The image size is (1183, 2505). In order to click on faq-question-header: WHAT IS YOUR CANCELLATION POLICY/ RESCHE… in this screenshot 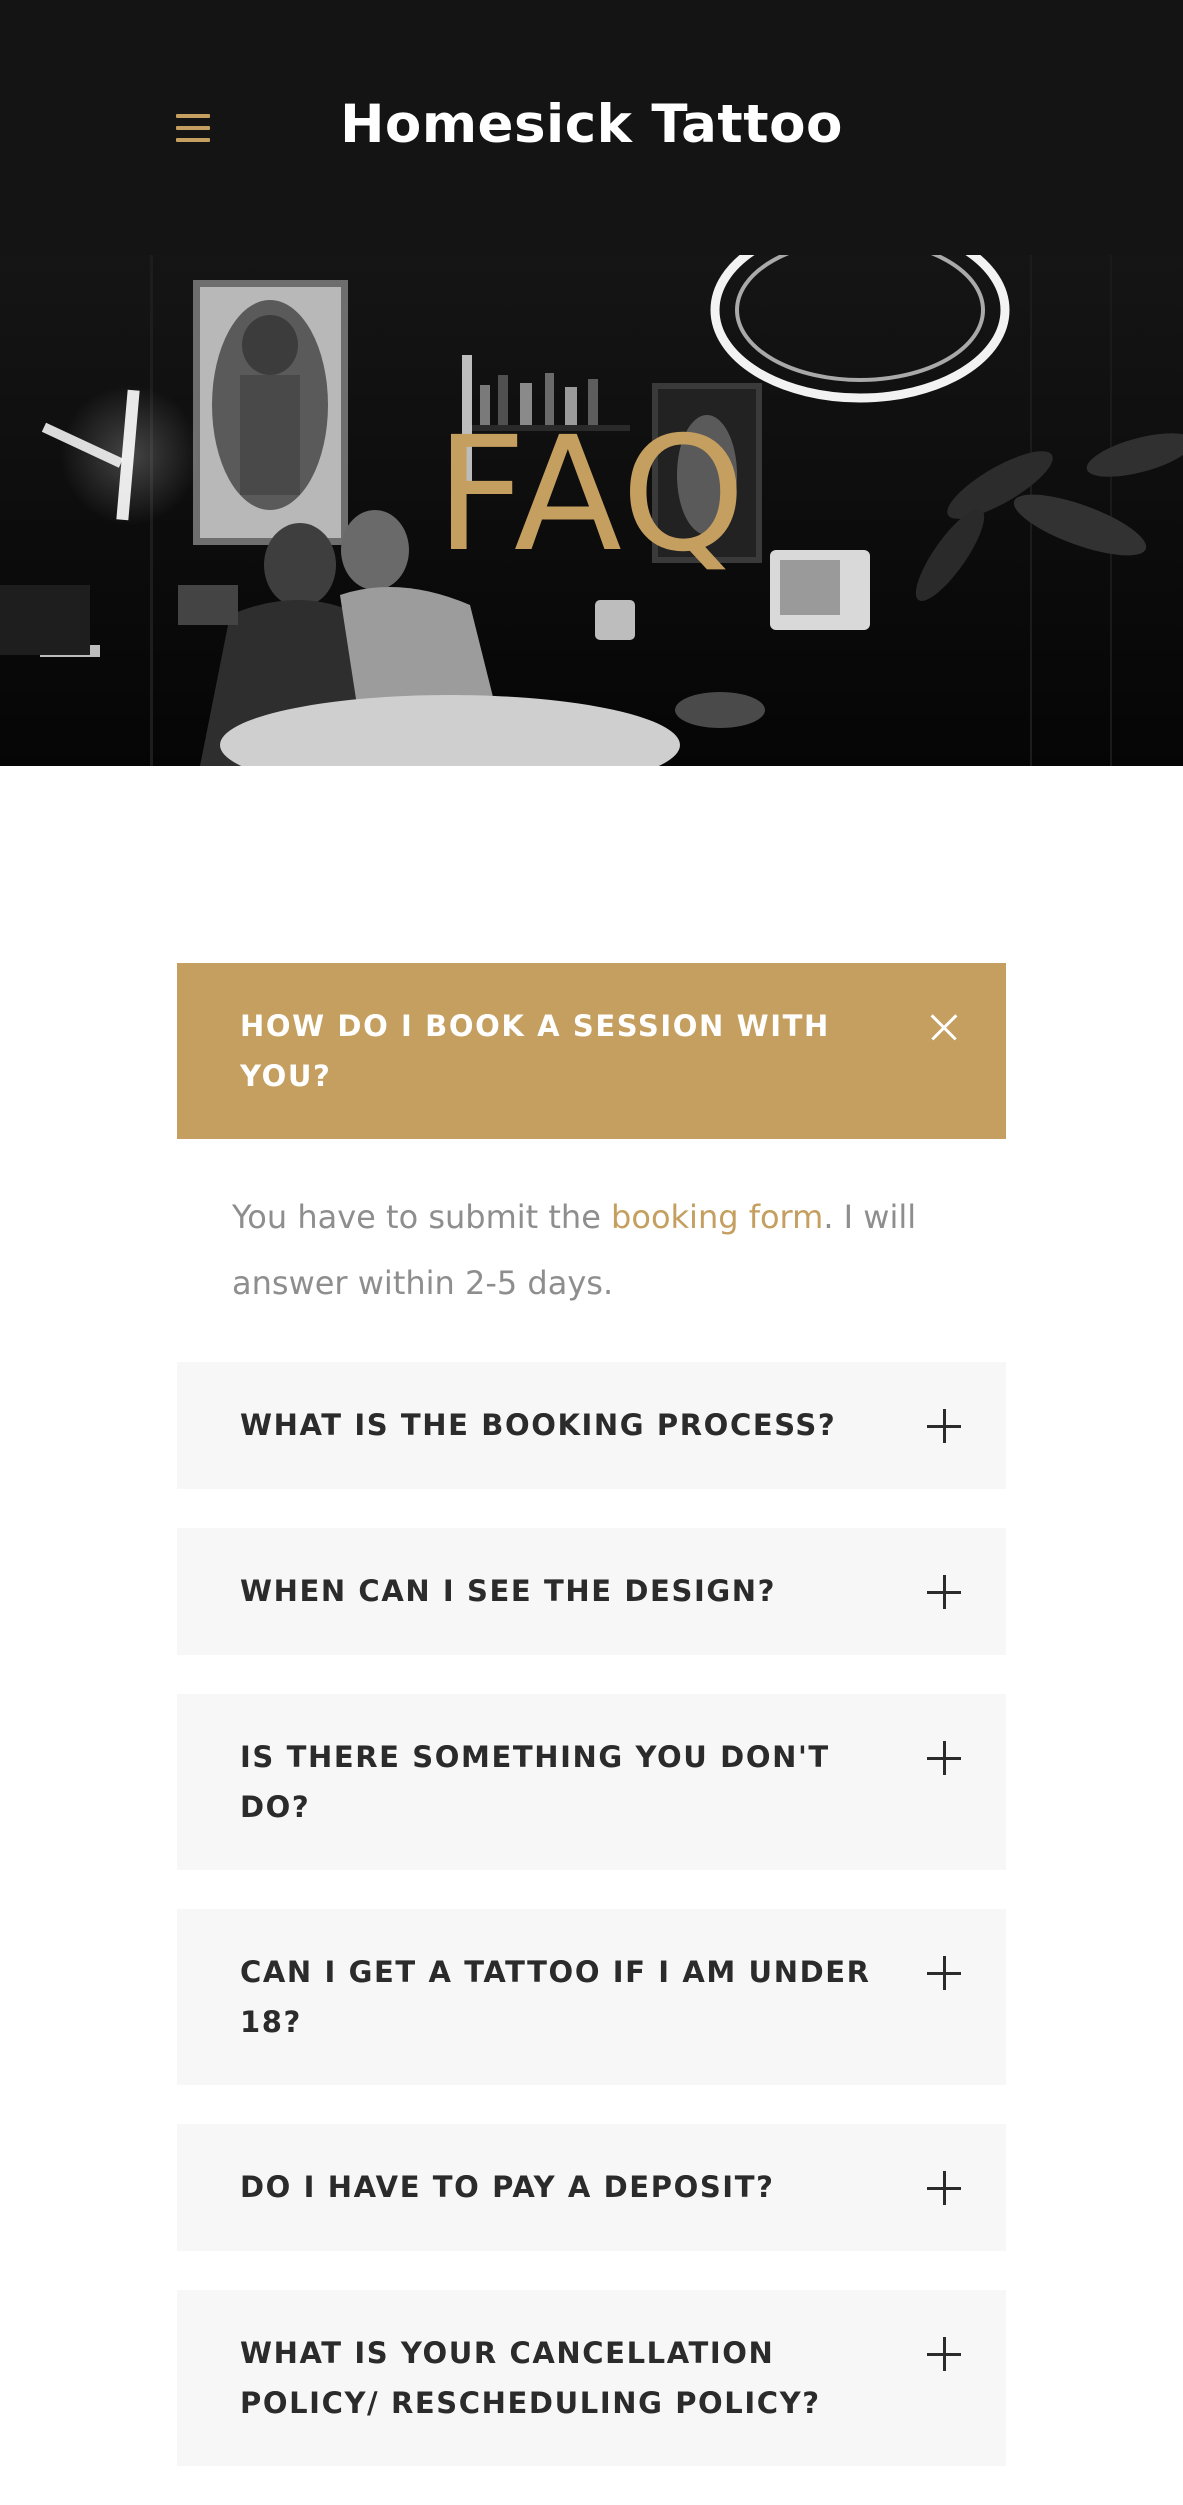, I will do `click(591, 2378)`.